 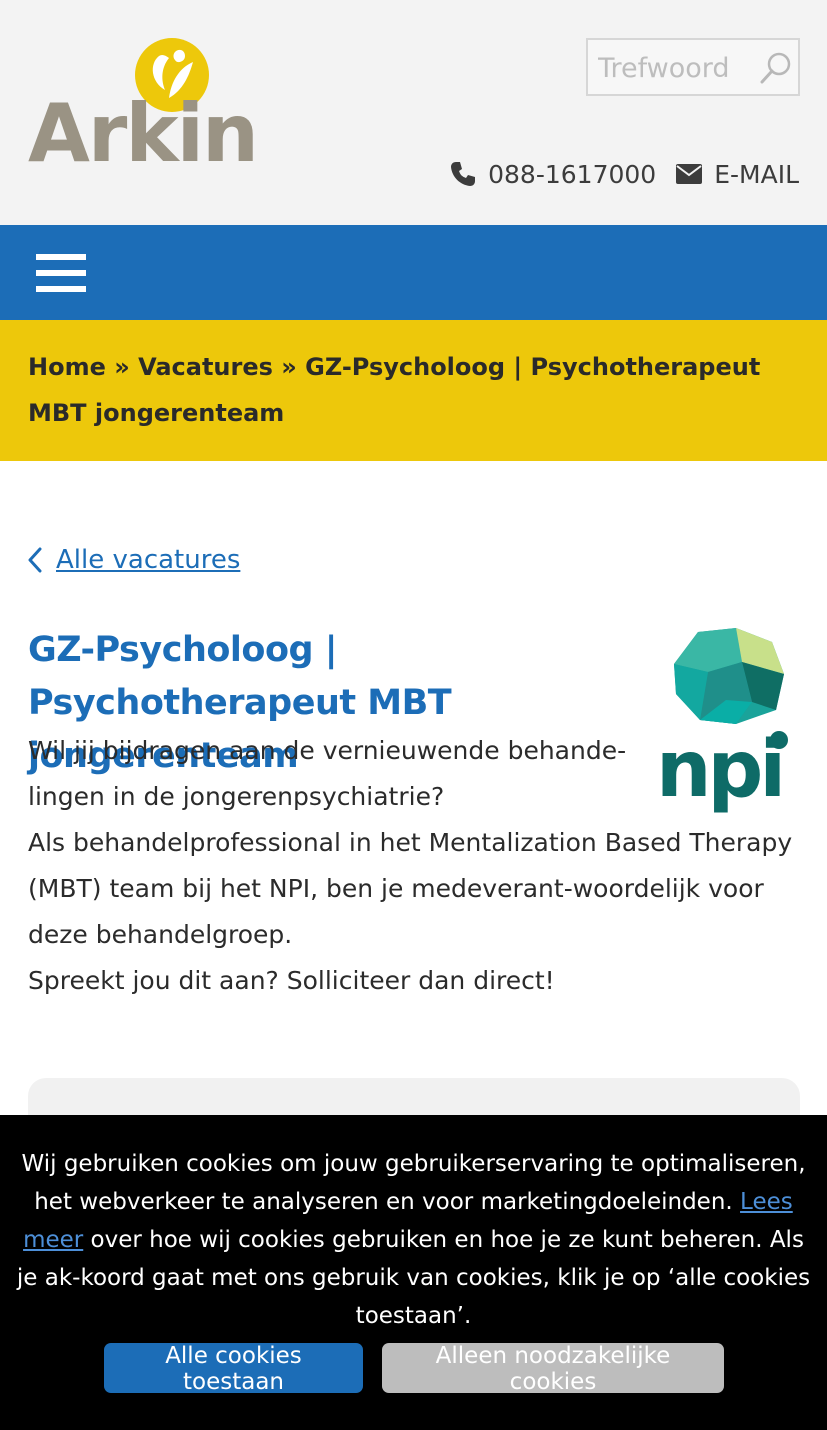 I want to click on phone-link: 088-1617000, so click(x=553, y=174).